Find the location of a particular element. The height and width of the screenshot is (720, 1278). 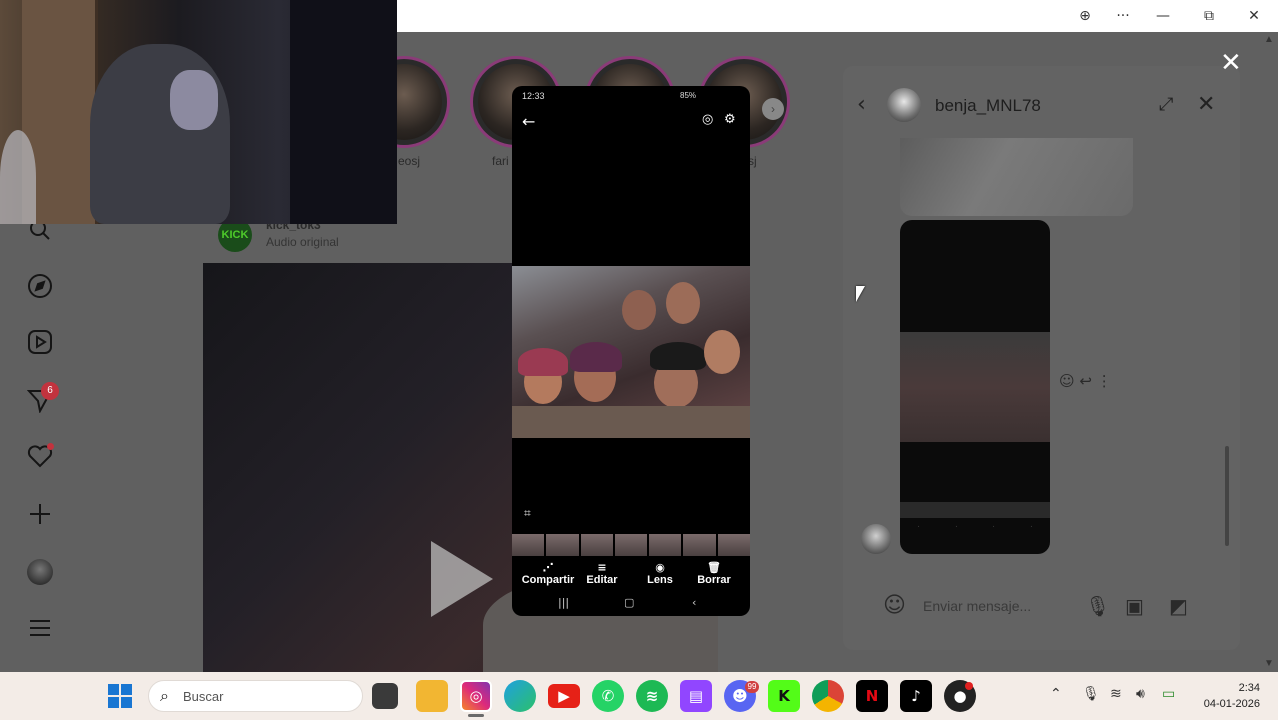

create-icon is located at coordinates (40, 514).